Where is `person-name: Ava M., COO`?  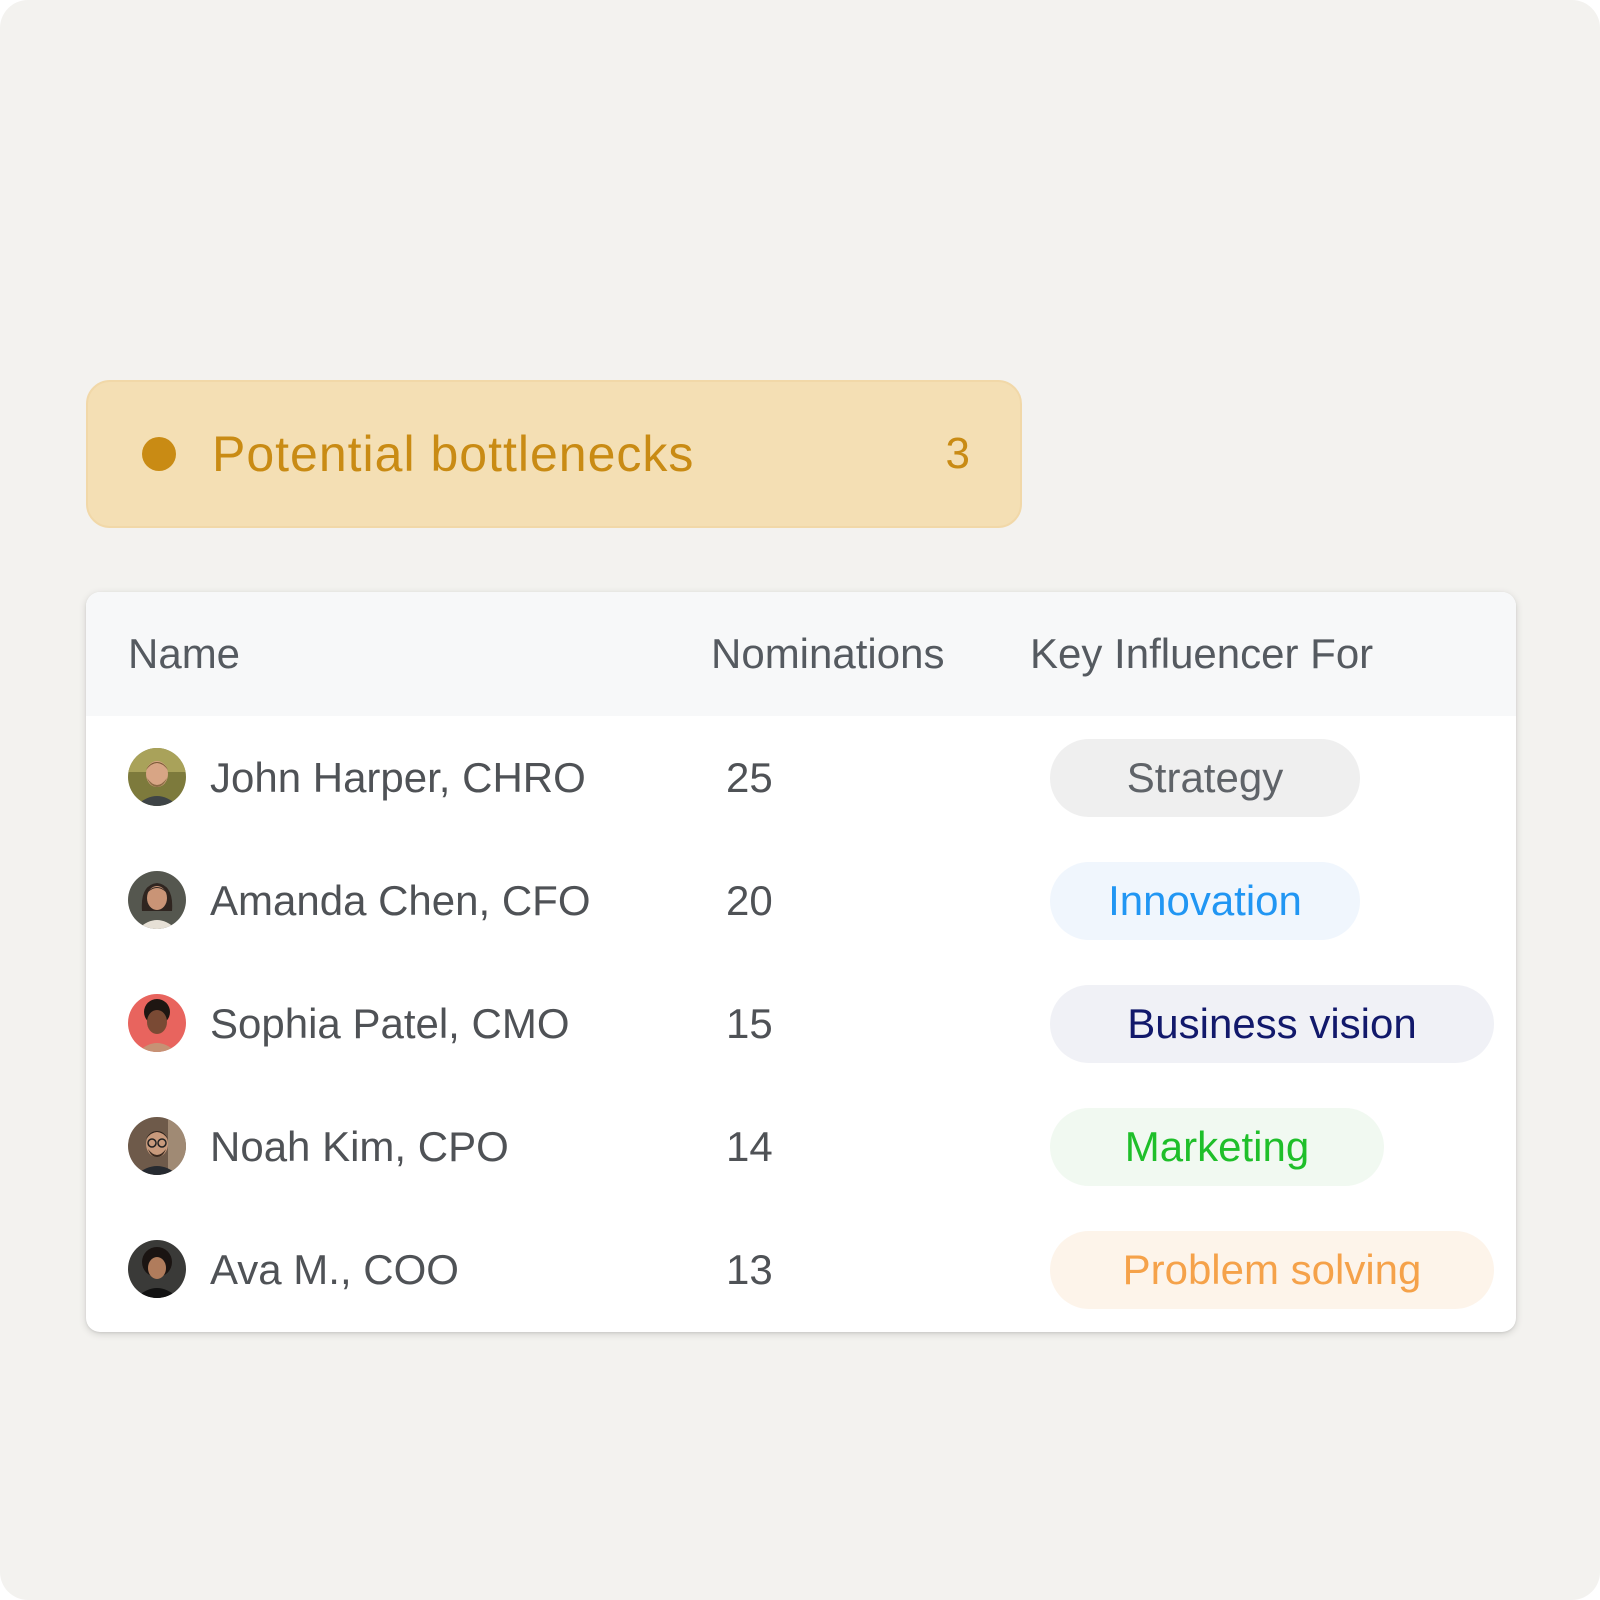
person-name: Ava M., COO is located at coordinates (334, 1269).